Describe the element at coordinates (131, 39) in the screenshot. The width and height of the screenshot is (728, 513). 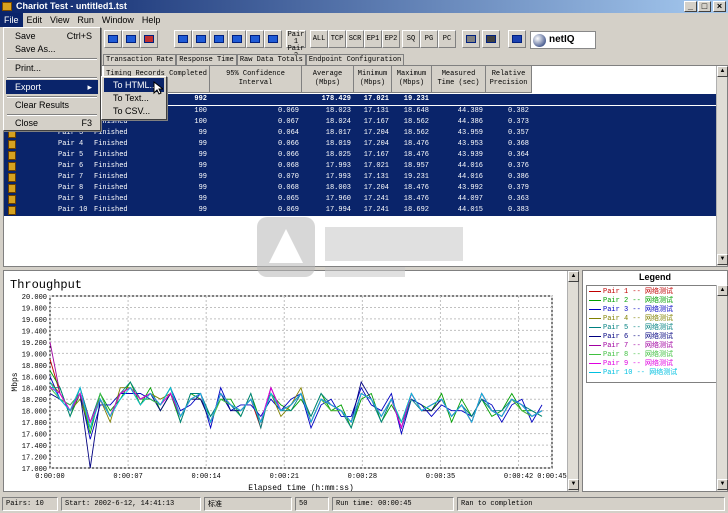
I see `edit-icon` at that location.